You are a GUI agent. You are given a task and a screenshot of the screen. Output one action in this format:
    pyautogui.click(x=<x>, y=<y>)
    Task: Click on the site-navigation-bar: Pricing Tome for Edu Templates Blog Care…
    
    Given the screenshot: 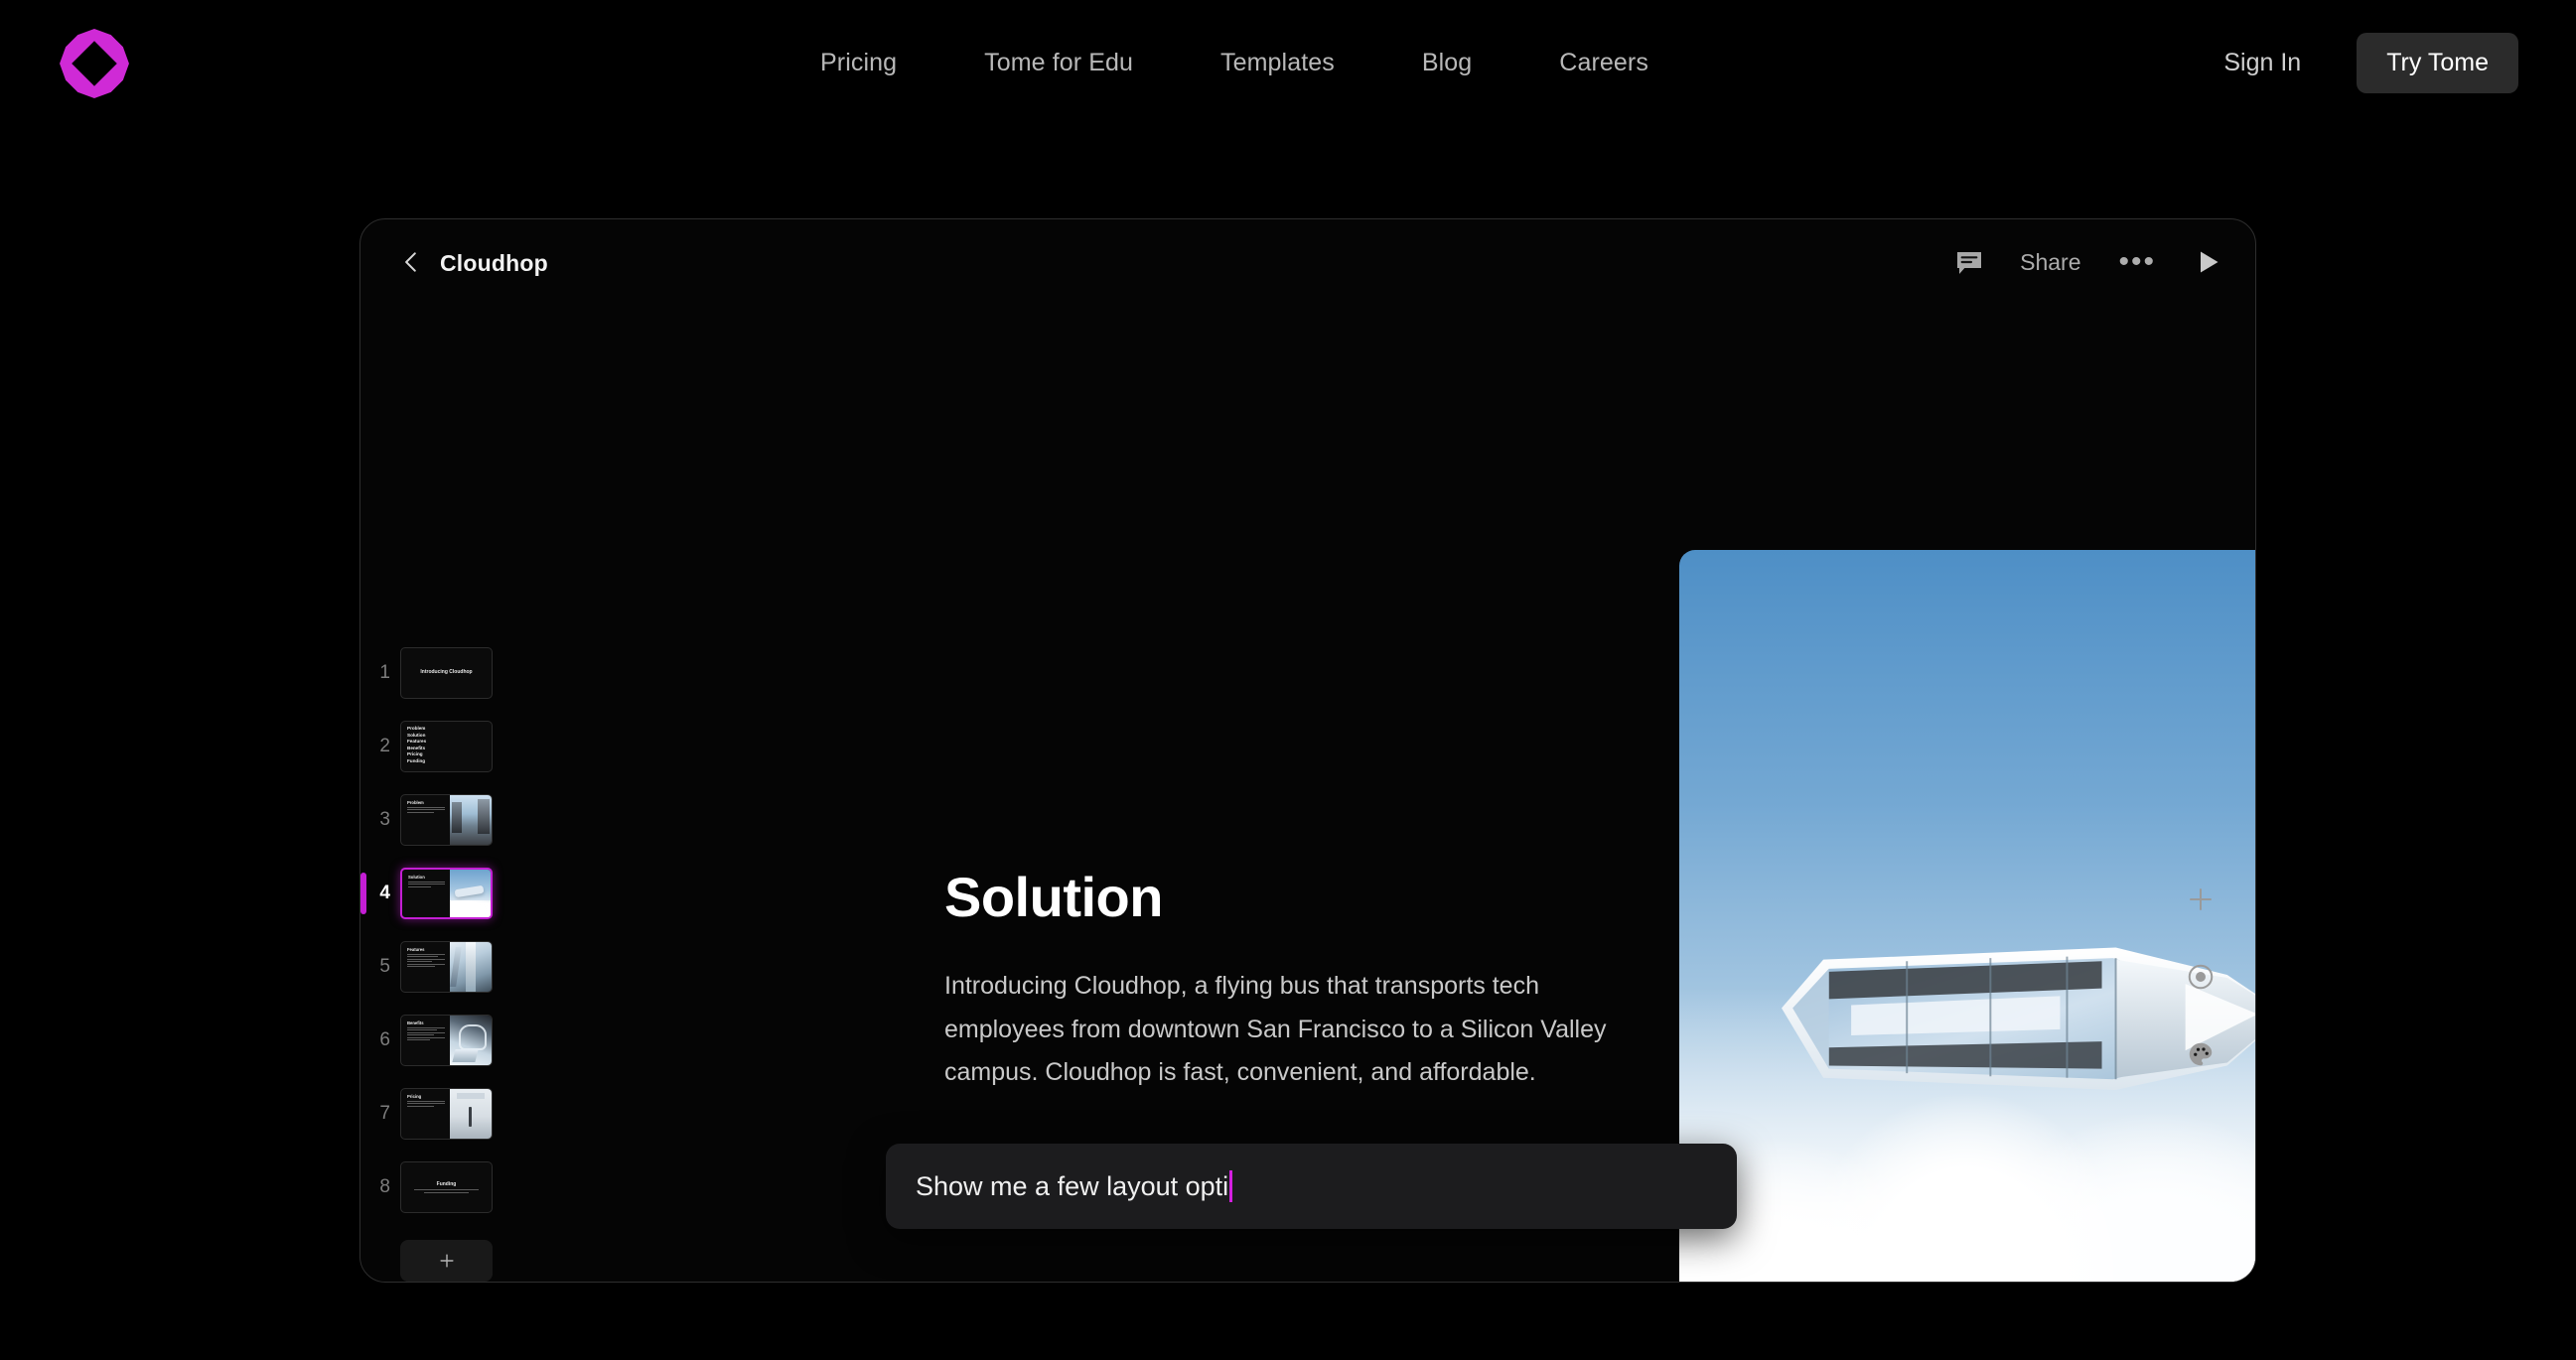 What is the action you would take?
    pyautogui.click(x=1288, y=62)
    